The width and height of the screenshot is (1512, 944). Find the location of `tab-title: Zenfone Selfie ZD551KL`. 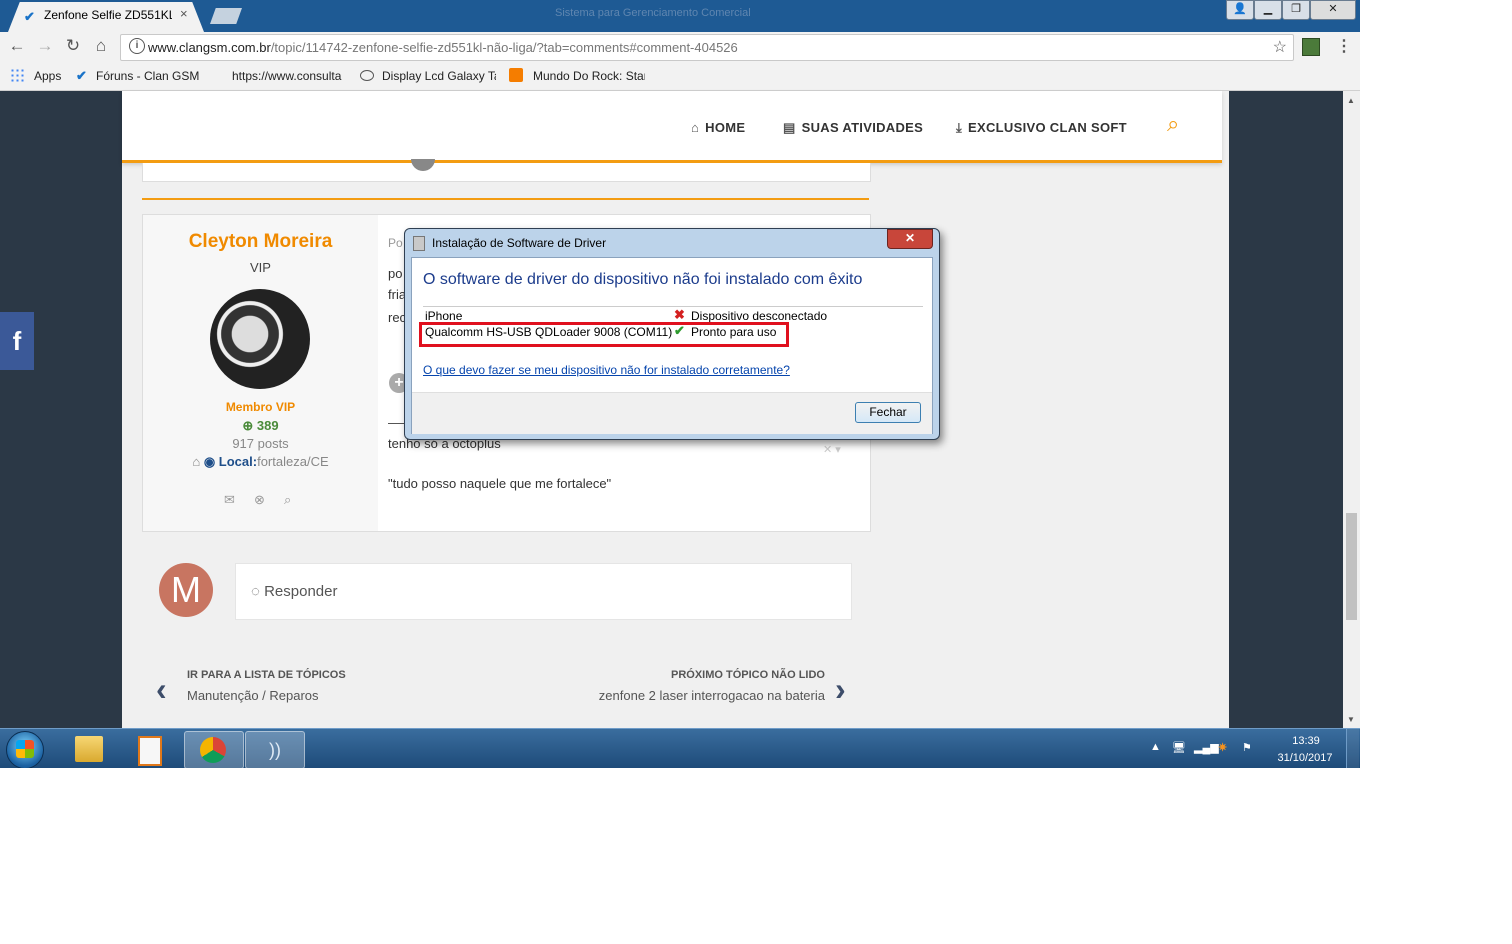

tab-title: Zenfone Selfie ZD551KL is located at coordinates (108, 15).